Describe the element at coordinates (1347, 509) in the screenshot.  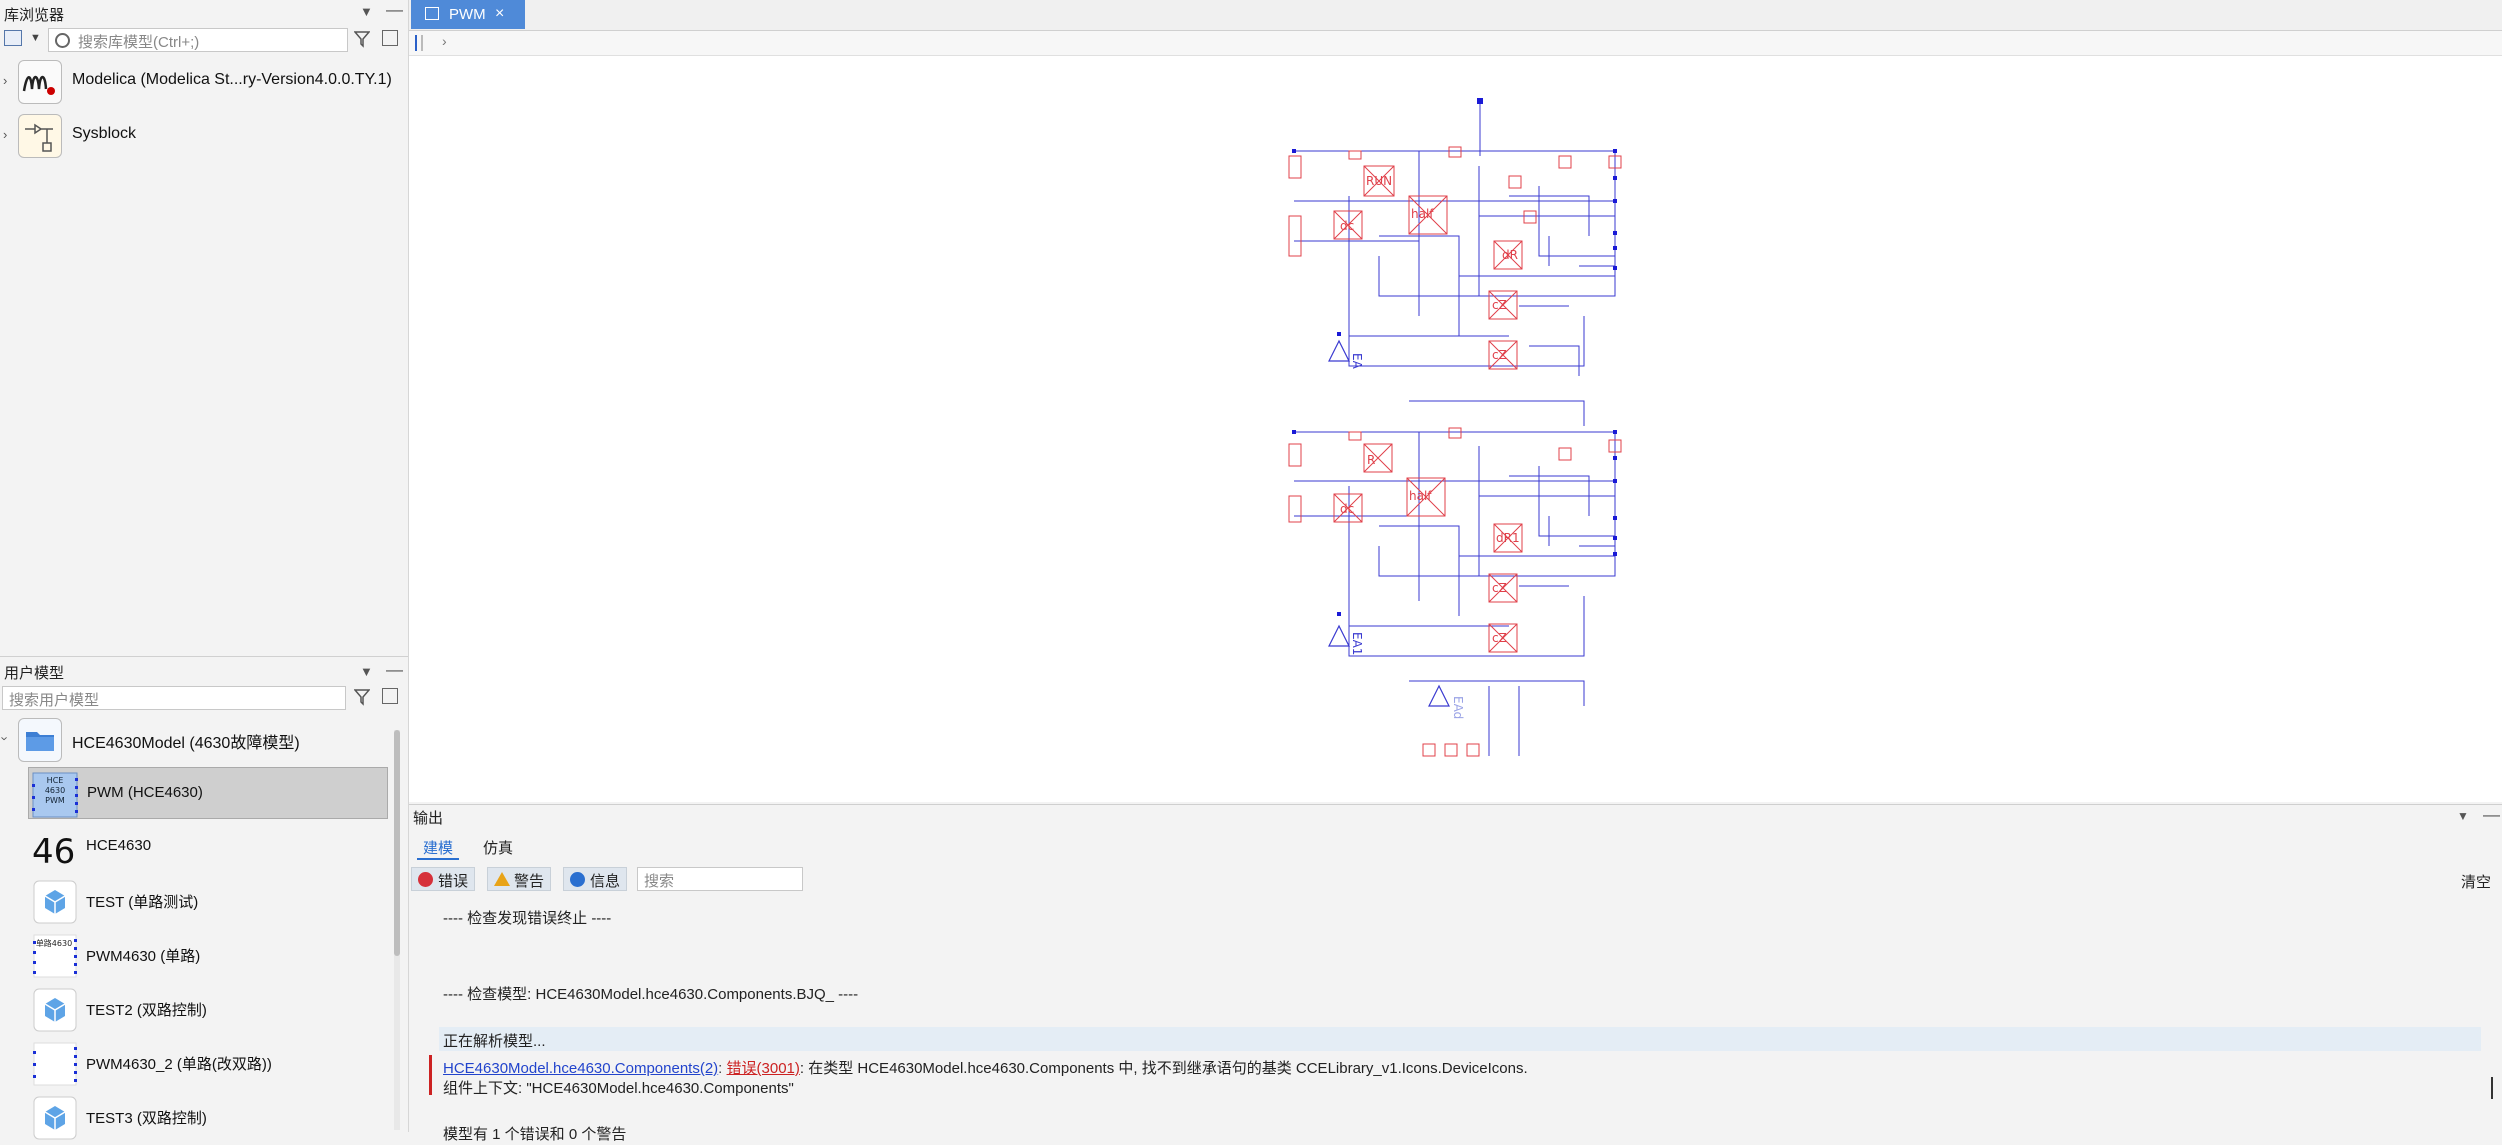
I see `diagram-label-dc2: dc` at that location.